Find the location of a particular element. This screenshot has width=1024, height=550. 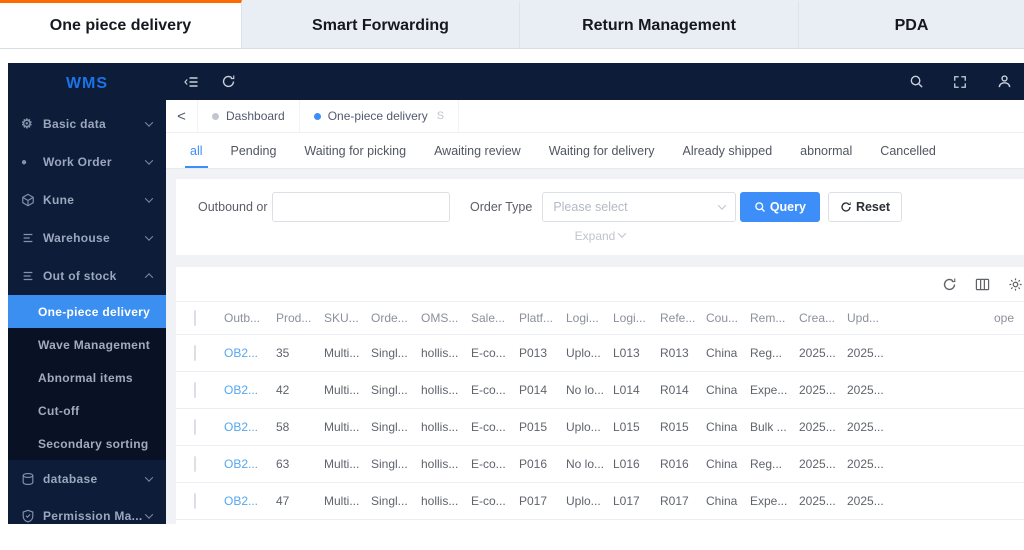

sidebar-item-abnormal-items: Abnormal items is located at coordinates (87, 377).